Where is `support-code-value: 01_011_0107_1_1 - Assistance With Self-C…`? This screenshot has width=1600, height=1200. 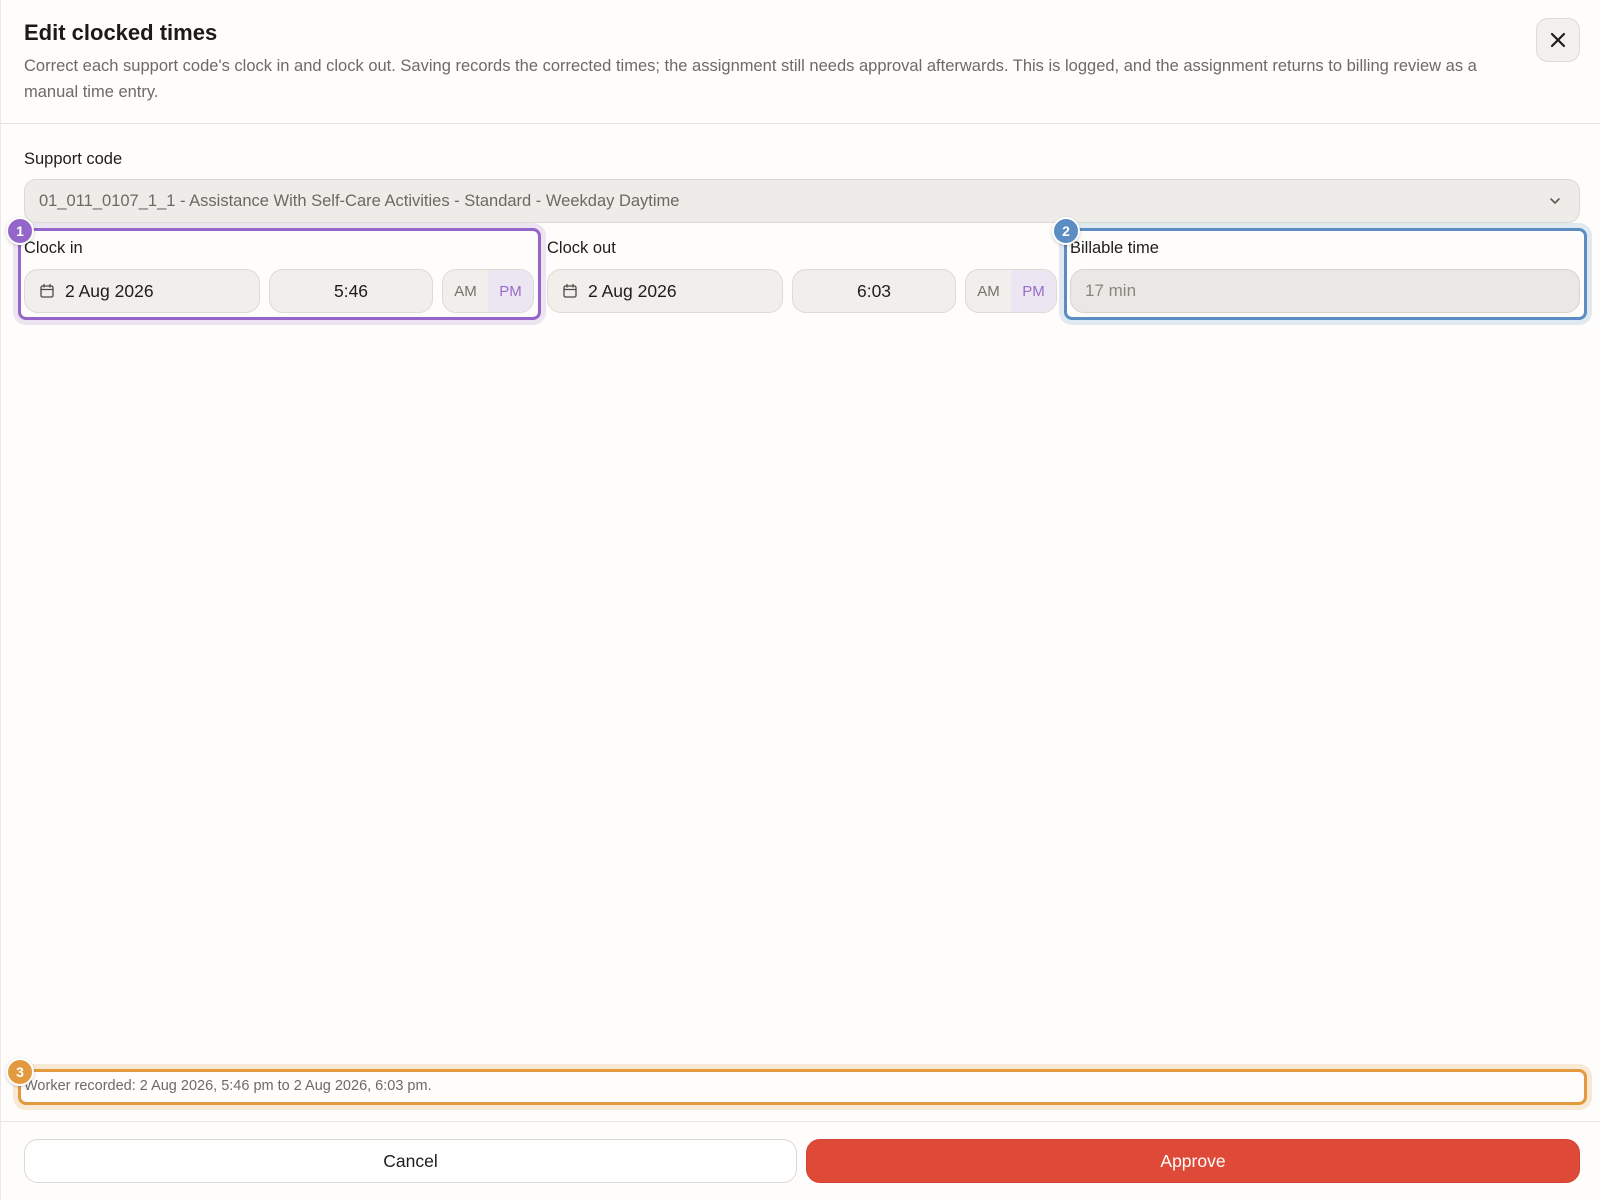
support-code-value: 01_011_0107_1_1 - Assistance With Self-C… is located at coordinates (359, 200).